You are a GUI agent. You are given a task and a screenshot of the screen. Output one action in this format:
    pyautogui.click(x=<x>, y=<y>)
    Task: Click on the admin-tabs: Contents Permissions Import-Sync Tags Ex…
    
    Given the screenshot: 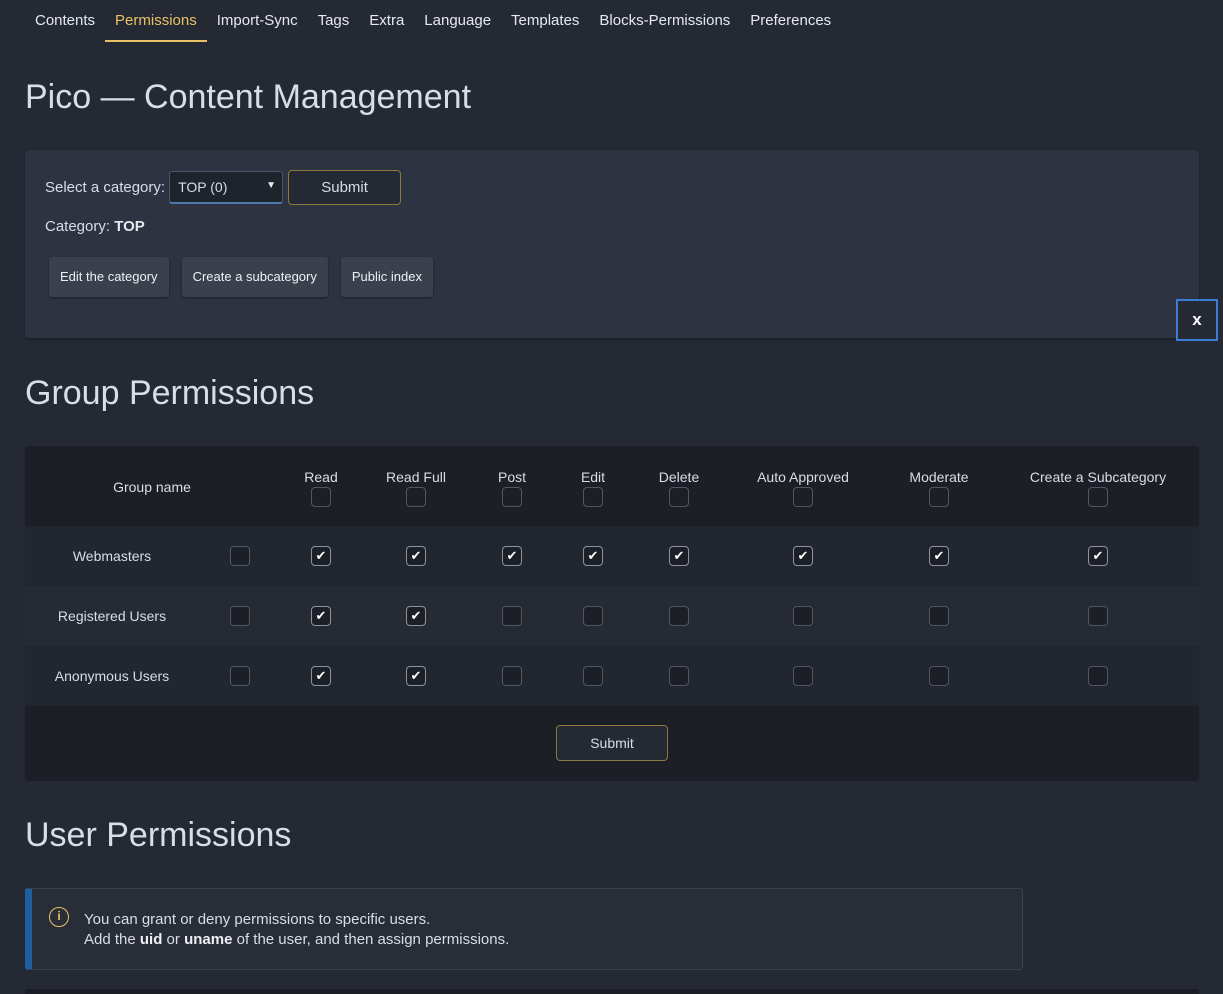 What is the action you would take?
    pyautogui.click(x=433, y=21)
    